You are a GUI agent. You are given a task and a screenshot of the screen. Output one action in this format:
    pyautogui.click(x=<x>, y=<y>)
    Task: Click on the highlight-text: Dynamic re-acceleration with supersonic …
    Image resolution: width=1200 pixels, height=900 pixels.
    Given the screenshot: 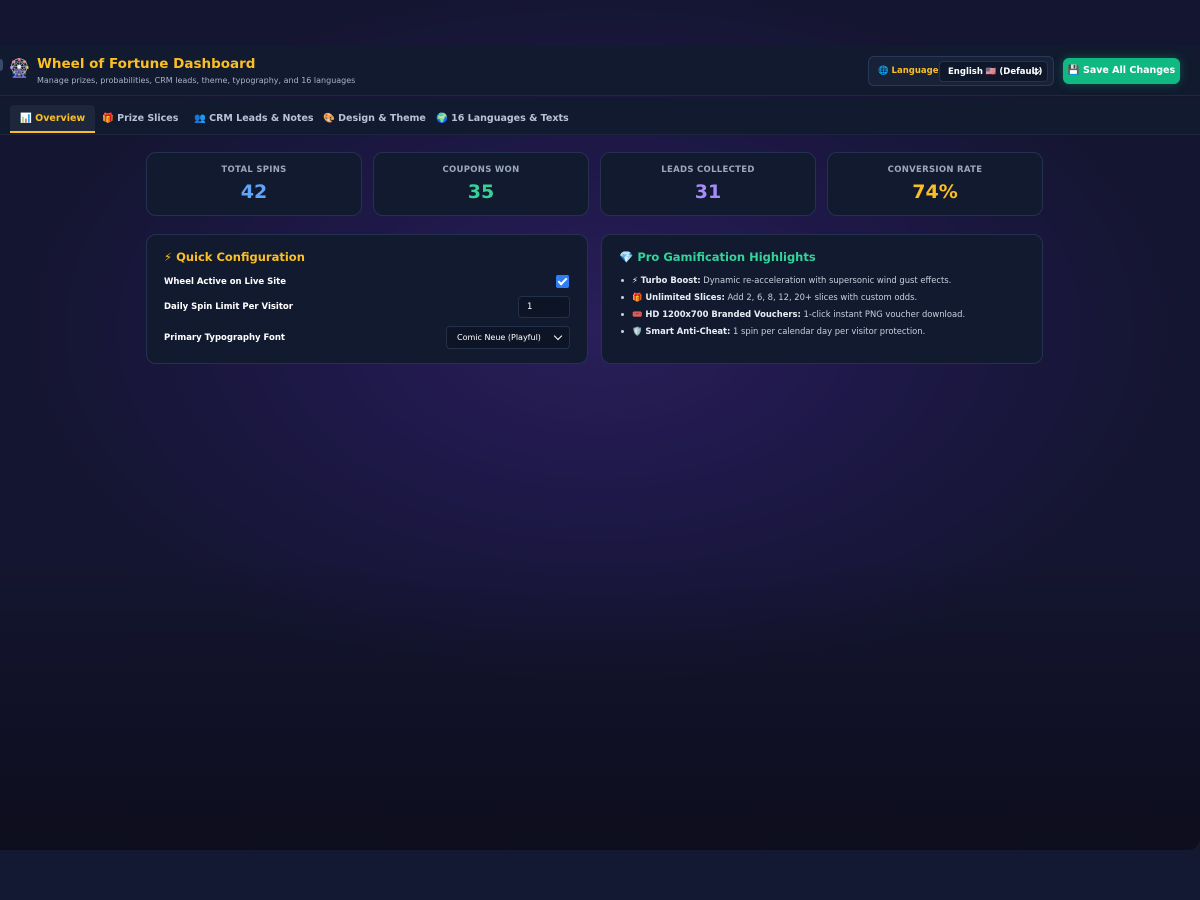 What is the action you would take?
    pyautogui.click(x=826, y=280)
    